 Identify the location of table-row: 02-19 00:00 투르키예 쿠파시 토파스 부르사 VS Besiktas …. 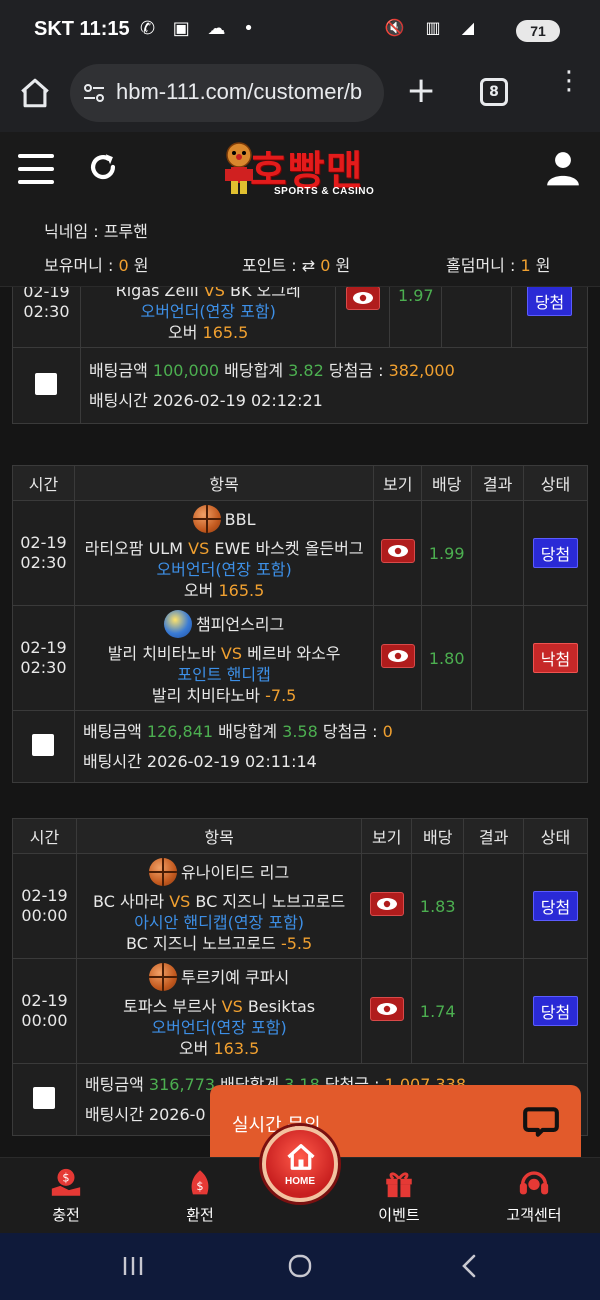
(300, 1011).